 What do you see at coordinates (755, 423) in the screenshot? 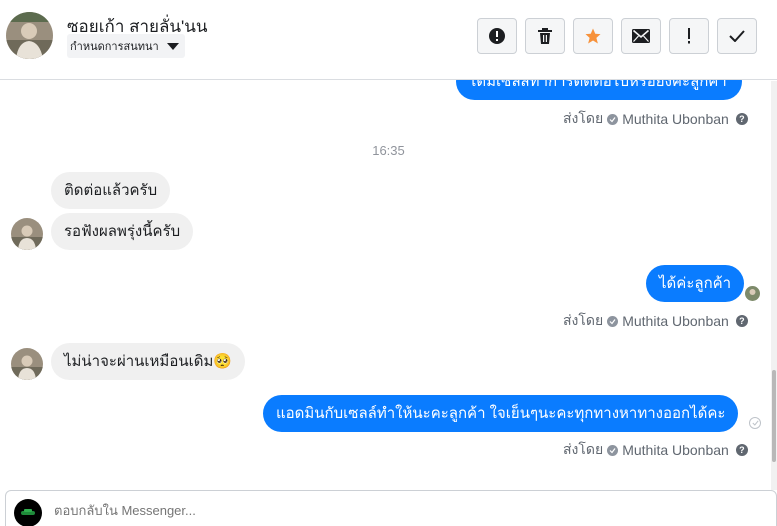
I see `delivered-check-icon` at bounding box center [755, 423].